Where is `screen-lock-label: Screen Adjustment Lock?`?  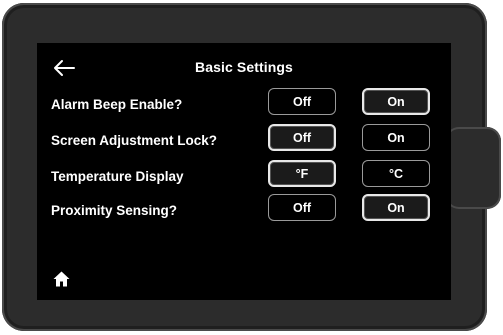
screen-lock-label: Screen Adjustment Lock? is located at coordinates (134, 140).